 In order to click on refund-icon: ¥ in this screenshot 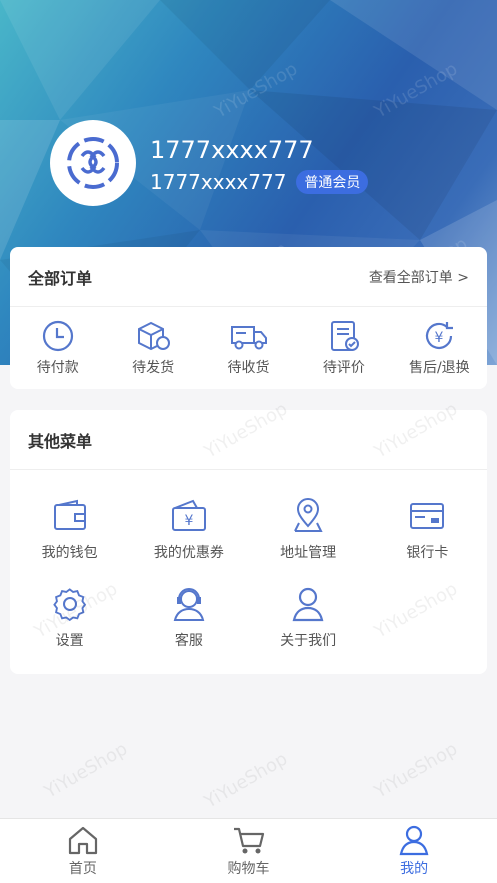, I will do `click(440, 335)`.